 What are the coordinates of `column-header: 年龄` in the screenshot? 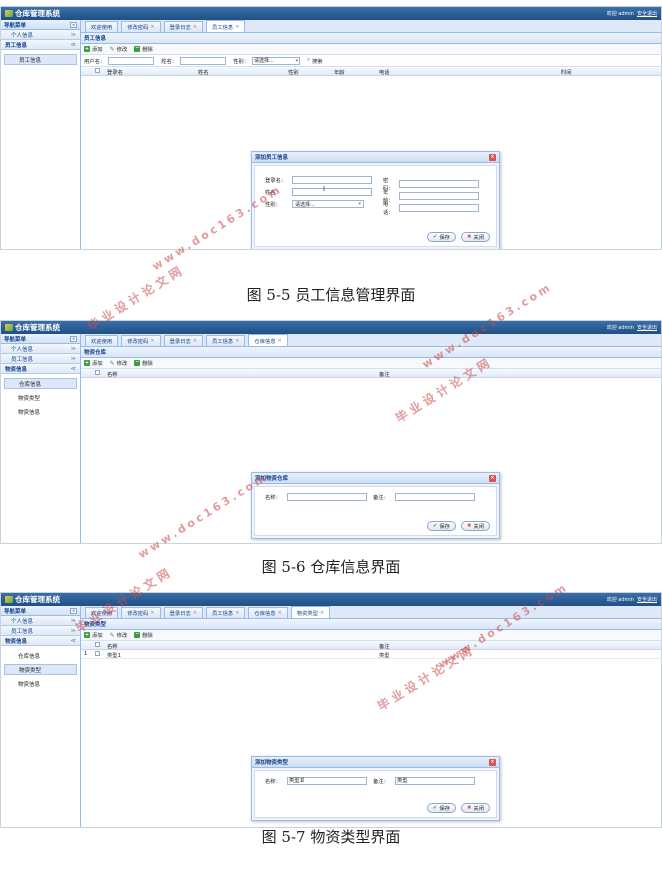 It's located at (339, 73).